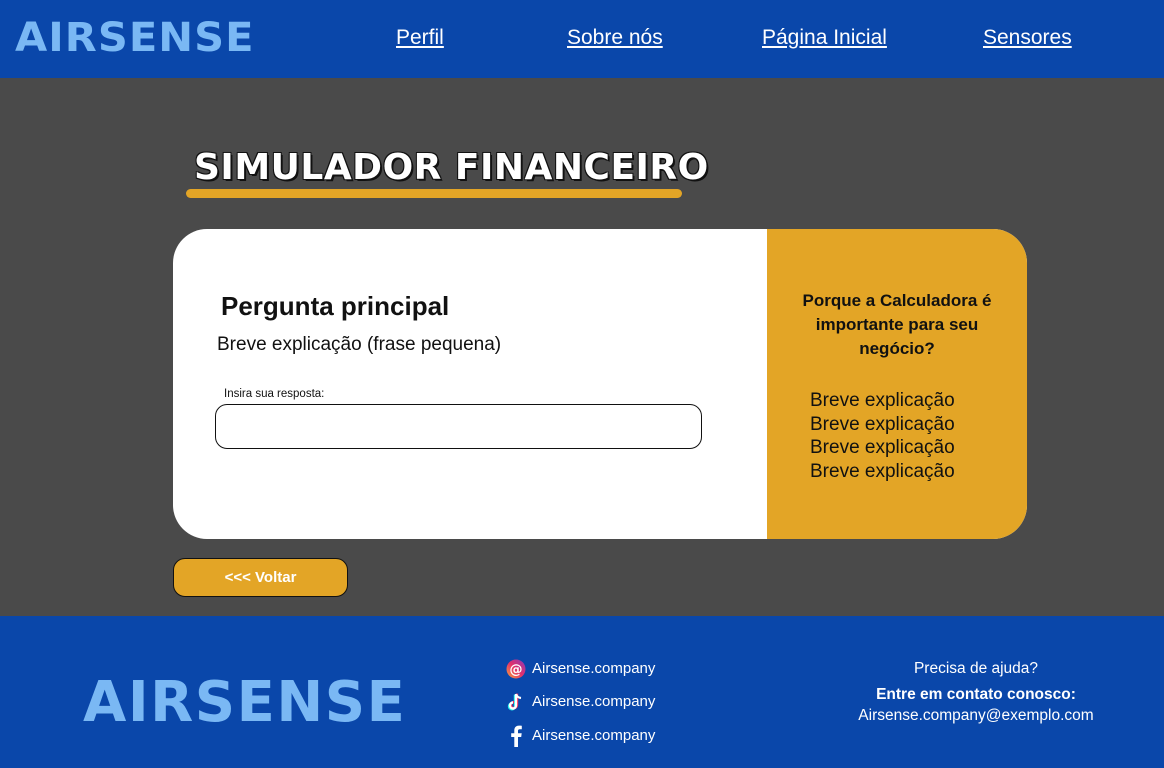  I want to click on help-contact: Entre em contato conosco:, so click(976, 694).